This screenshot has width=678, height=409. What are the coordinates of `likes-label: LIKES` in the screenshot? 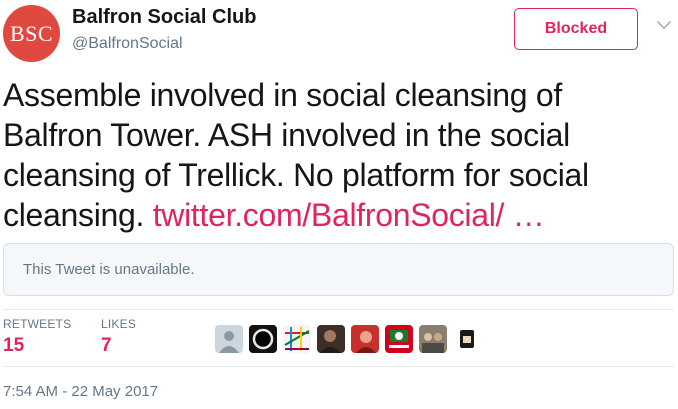 It's located at (119, 324).